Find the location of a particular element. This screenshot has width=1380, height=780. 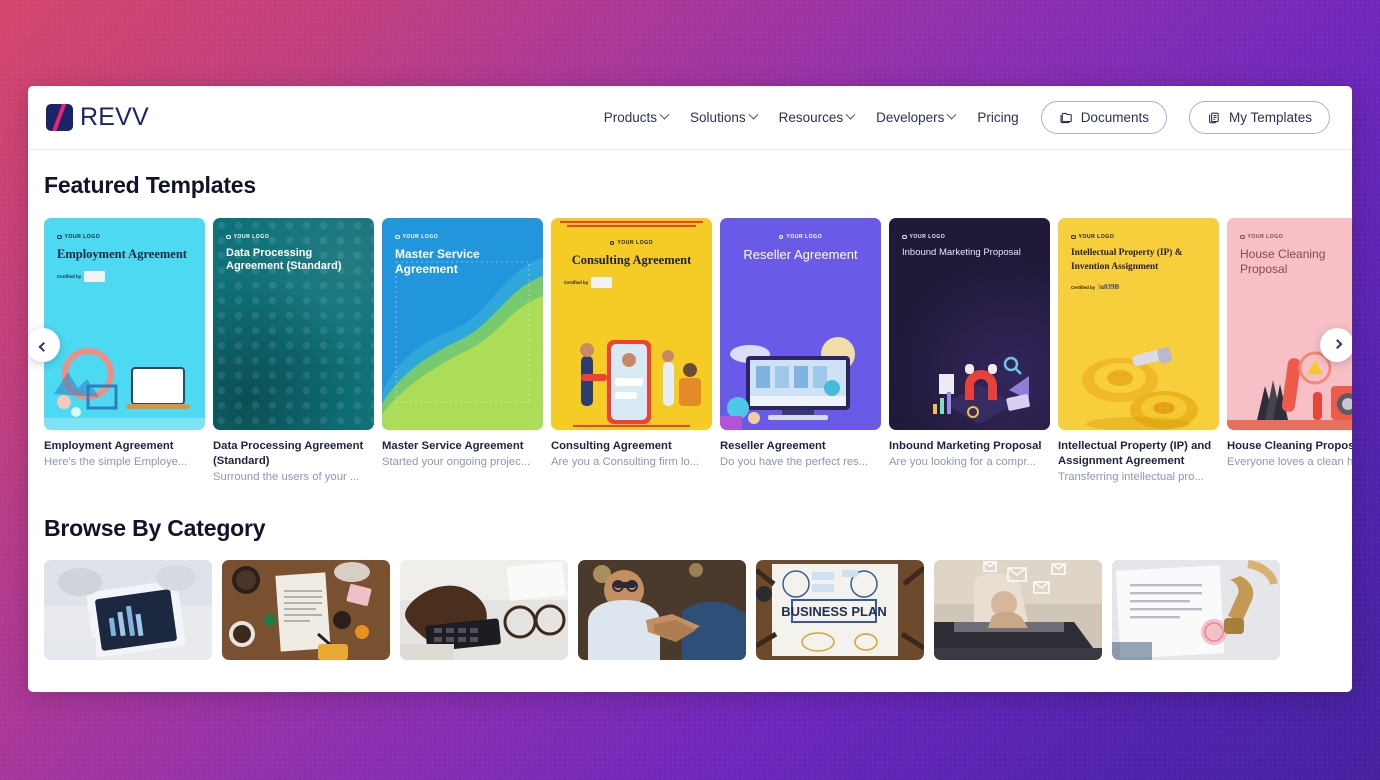

cover-title: Reseller Agreement is located at coordinates (800, 254).